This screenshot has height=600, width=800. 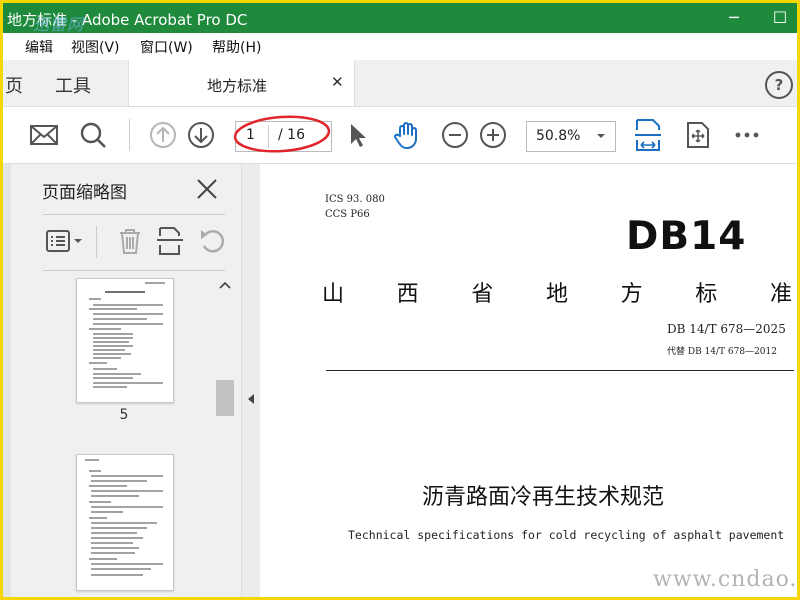 I want to click on rotate-icon, so click(x=213, y=241).